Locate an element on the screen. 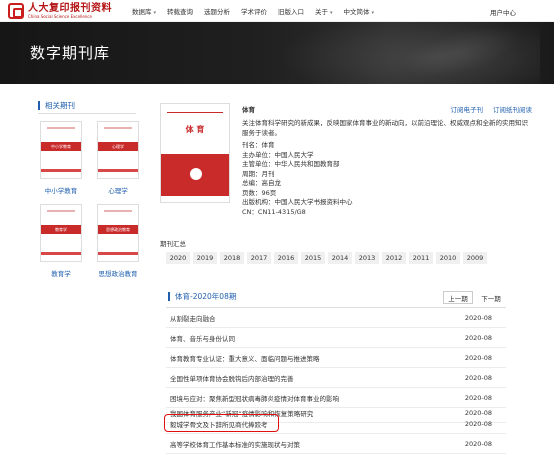 This screenshot has height=456, width=554. detail-row: 出版机构：中国人民大学书报资料中心 is located at coordinates (297, 202).